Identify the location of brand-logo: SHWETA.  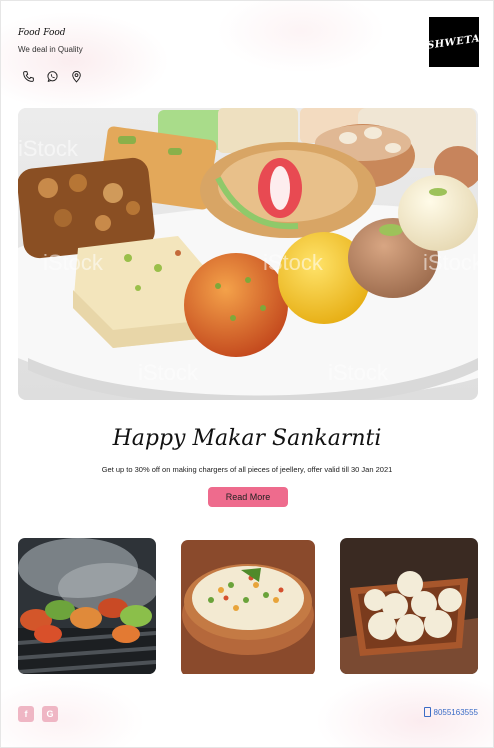
(454, 42).